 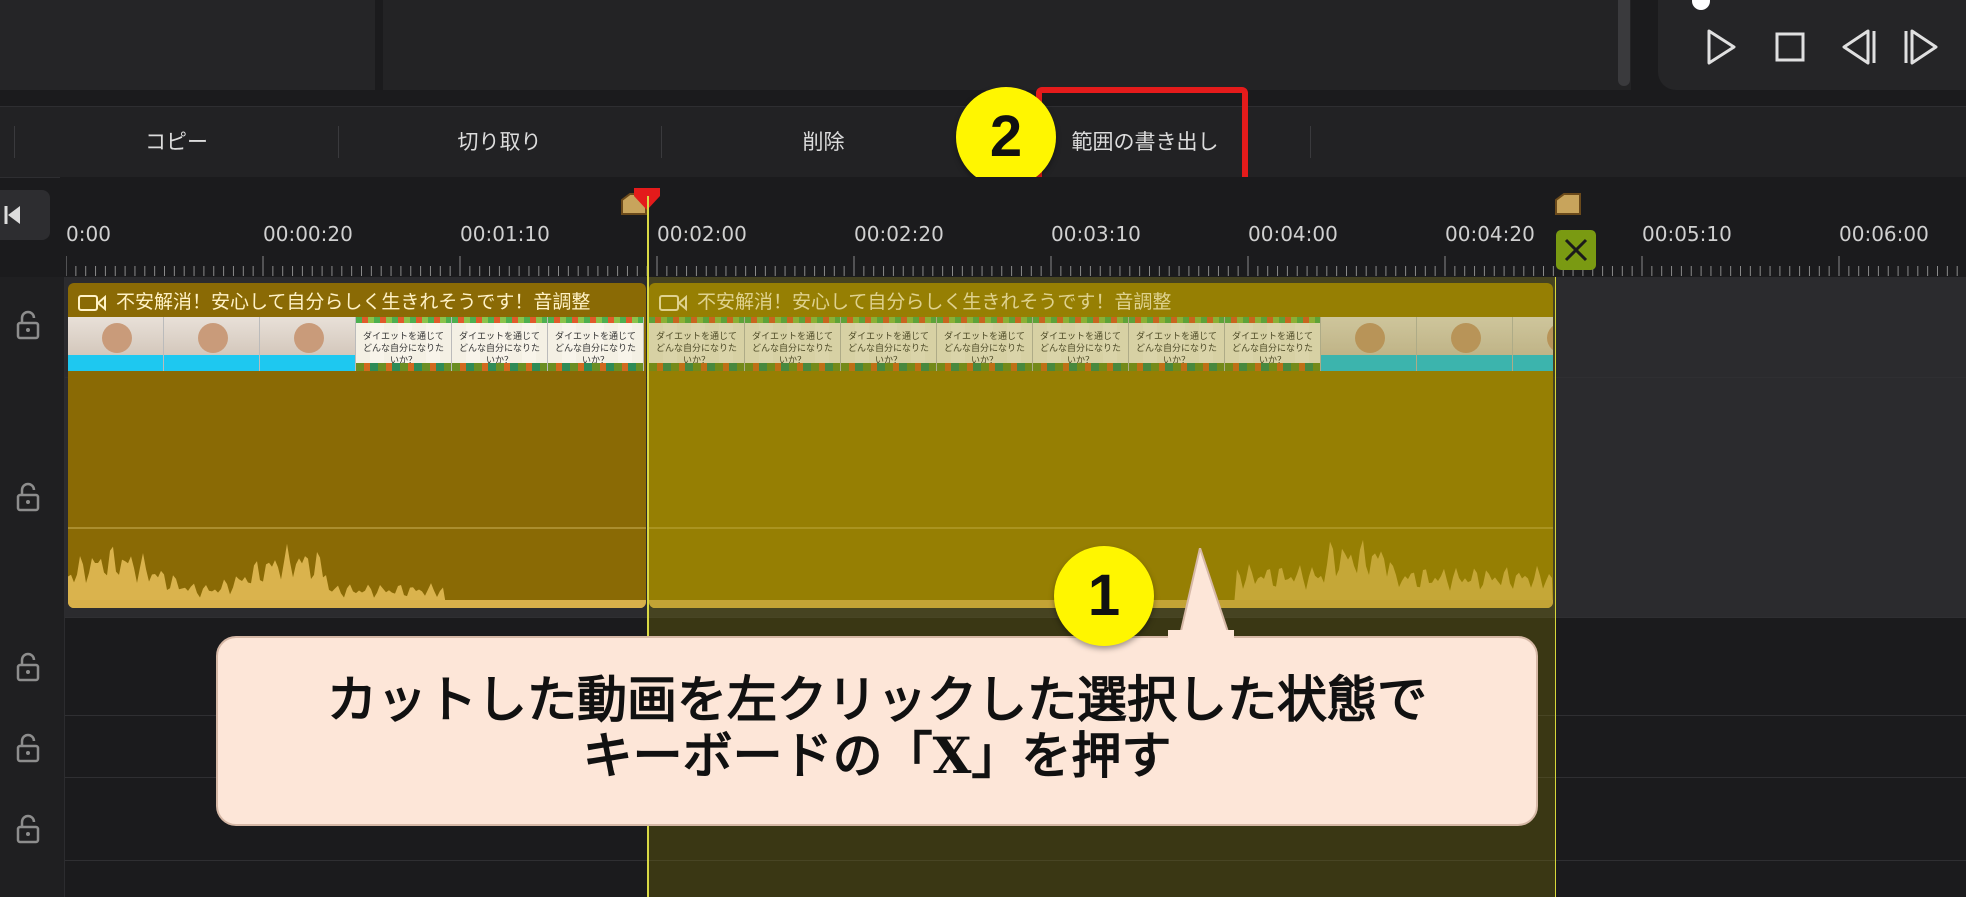 What do you see at coordinates (1922, 47) in the screenshot?
I see `next-frame-icon` at bounding box center [1922, 47].